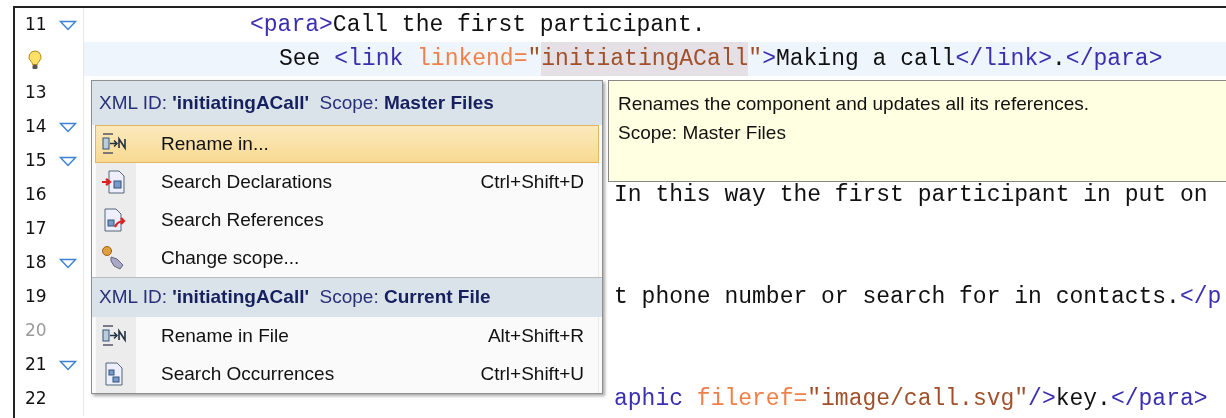 The height and width of the screenshot is (418, 1226). What do you see at coordinates (36, 365) in the screenshot?
I see `line-number: 21` at bounding box center [36, 365].